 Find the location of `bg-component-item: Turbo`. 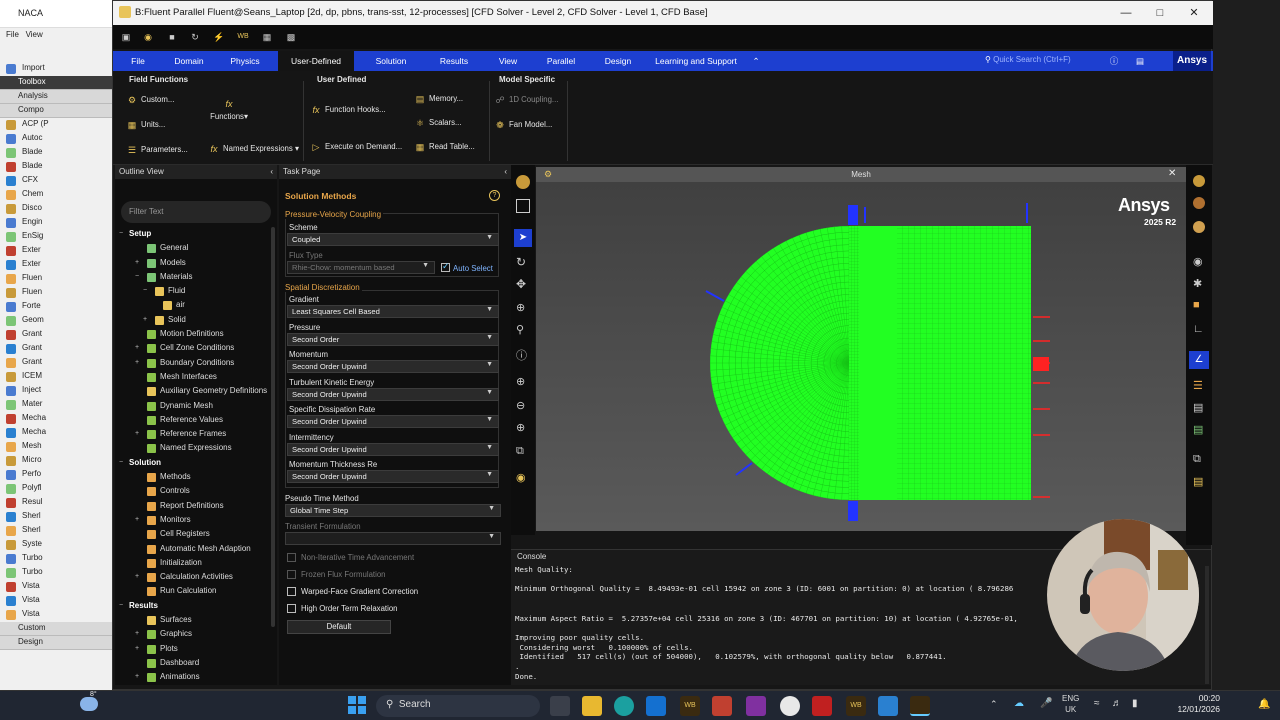

bg-component-item: Turbo is located at coordinates (58, 573).